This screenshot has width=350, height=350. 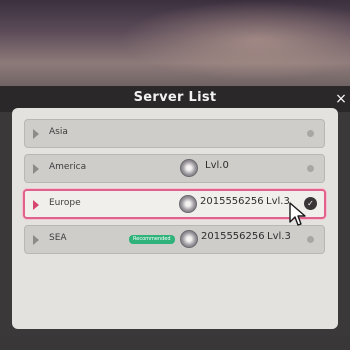 I want to click on server-row-asia: Asia, so click(x=174, y=133).